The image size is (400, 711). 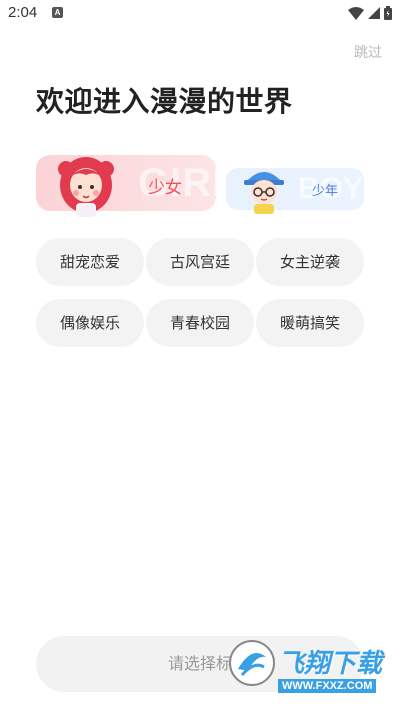 What do you see at coordinates (264, 193) in the screenshot?
I see `boy-avatar-icon` at bounding box center [264, 193].